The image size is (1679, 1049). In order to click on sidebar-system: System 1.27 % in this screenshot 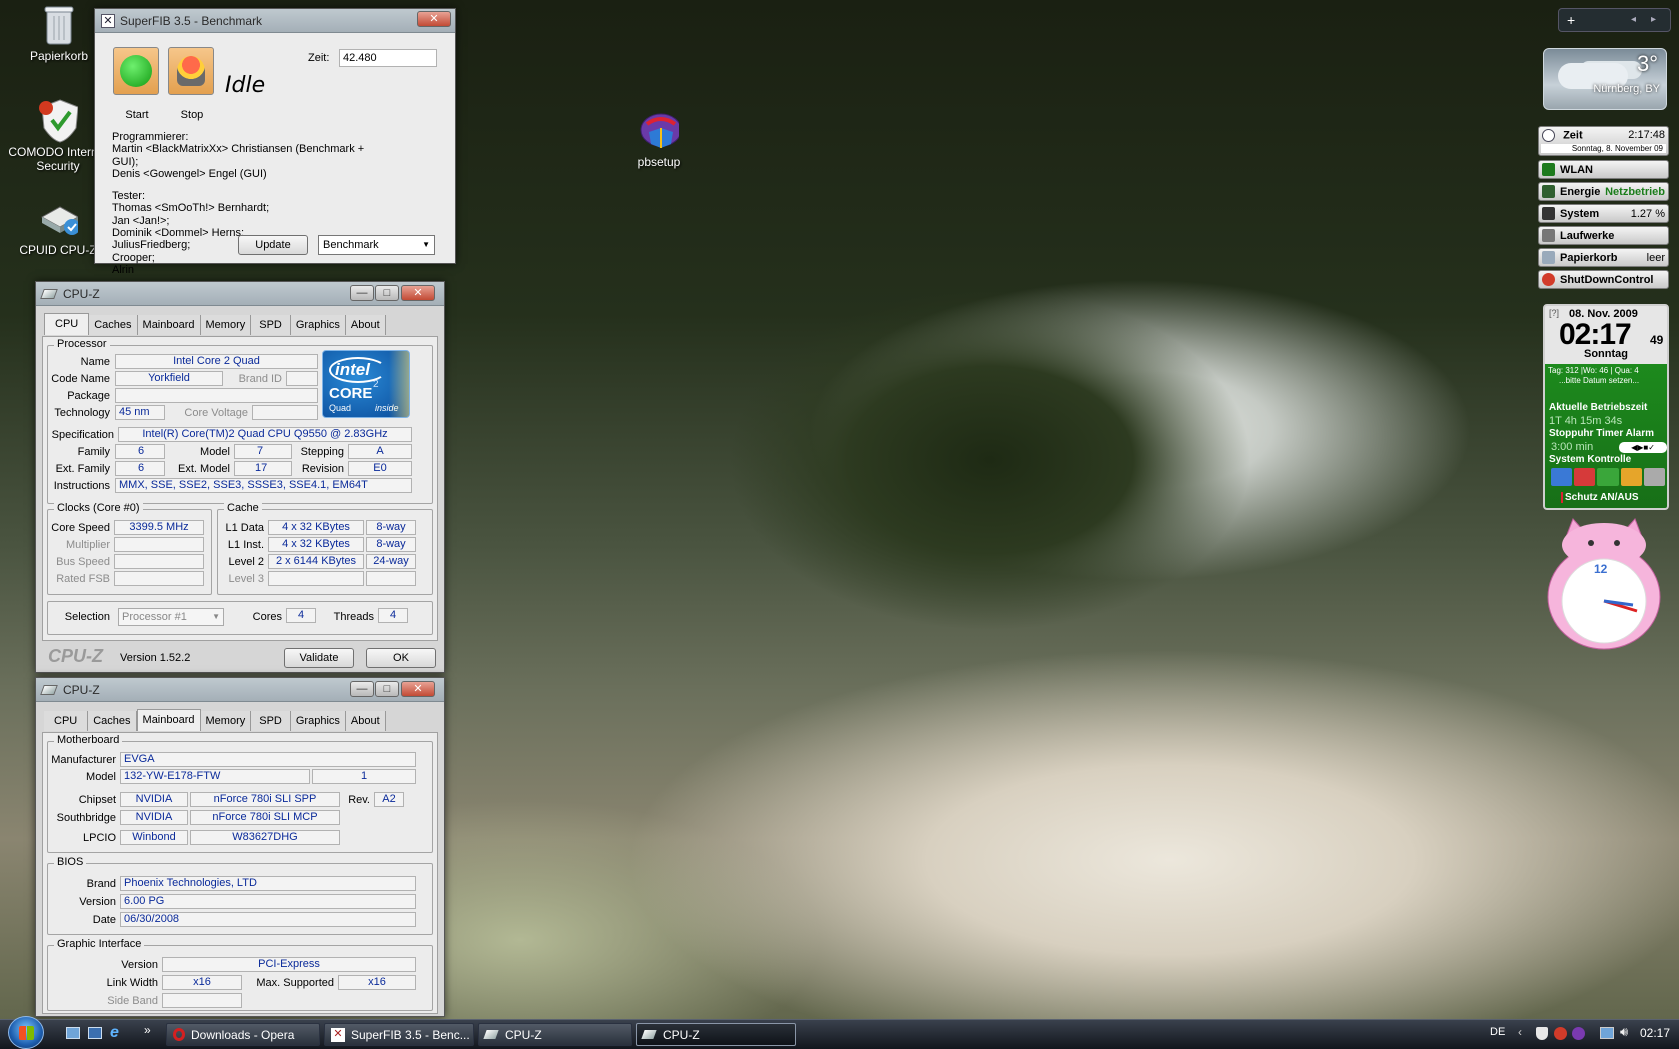, I will do `click(1603, 213)`.